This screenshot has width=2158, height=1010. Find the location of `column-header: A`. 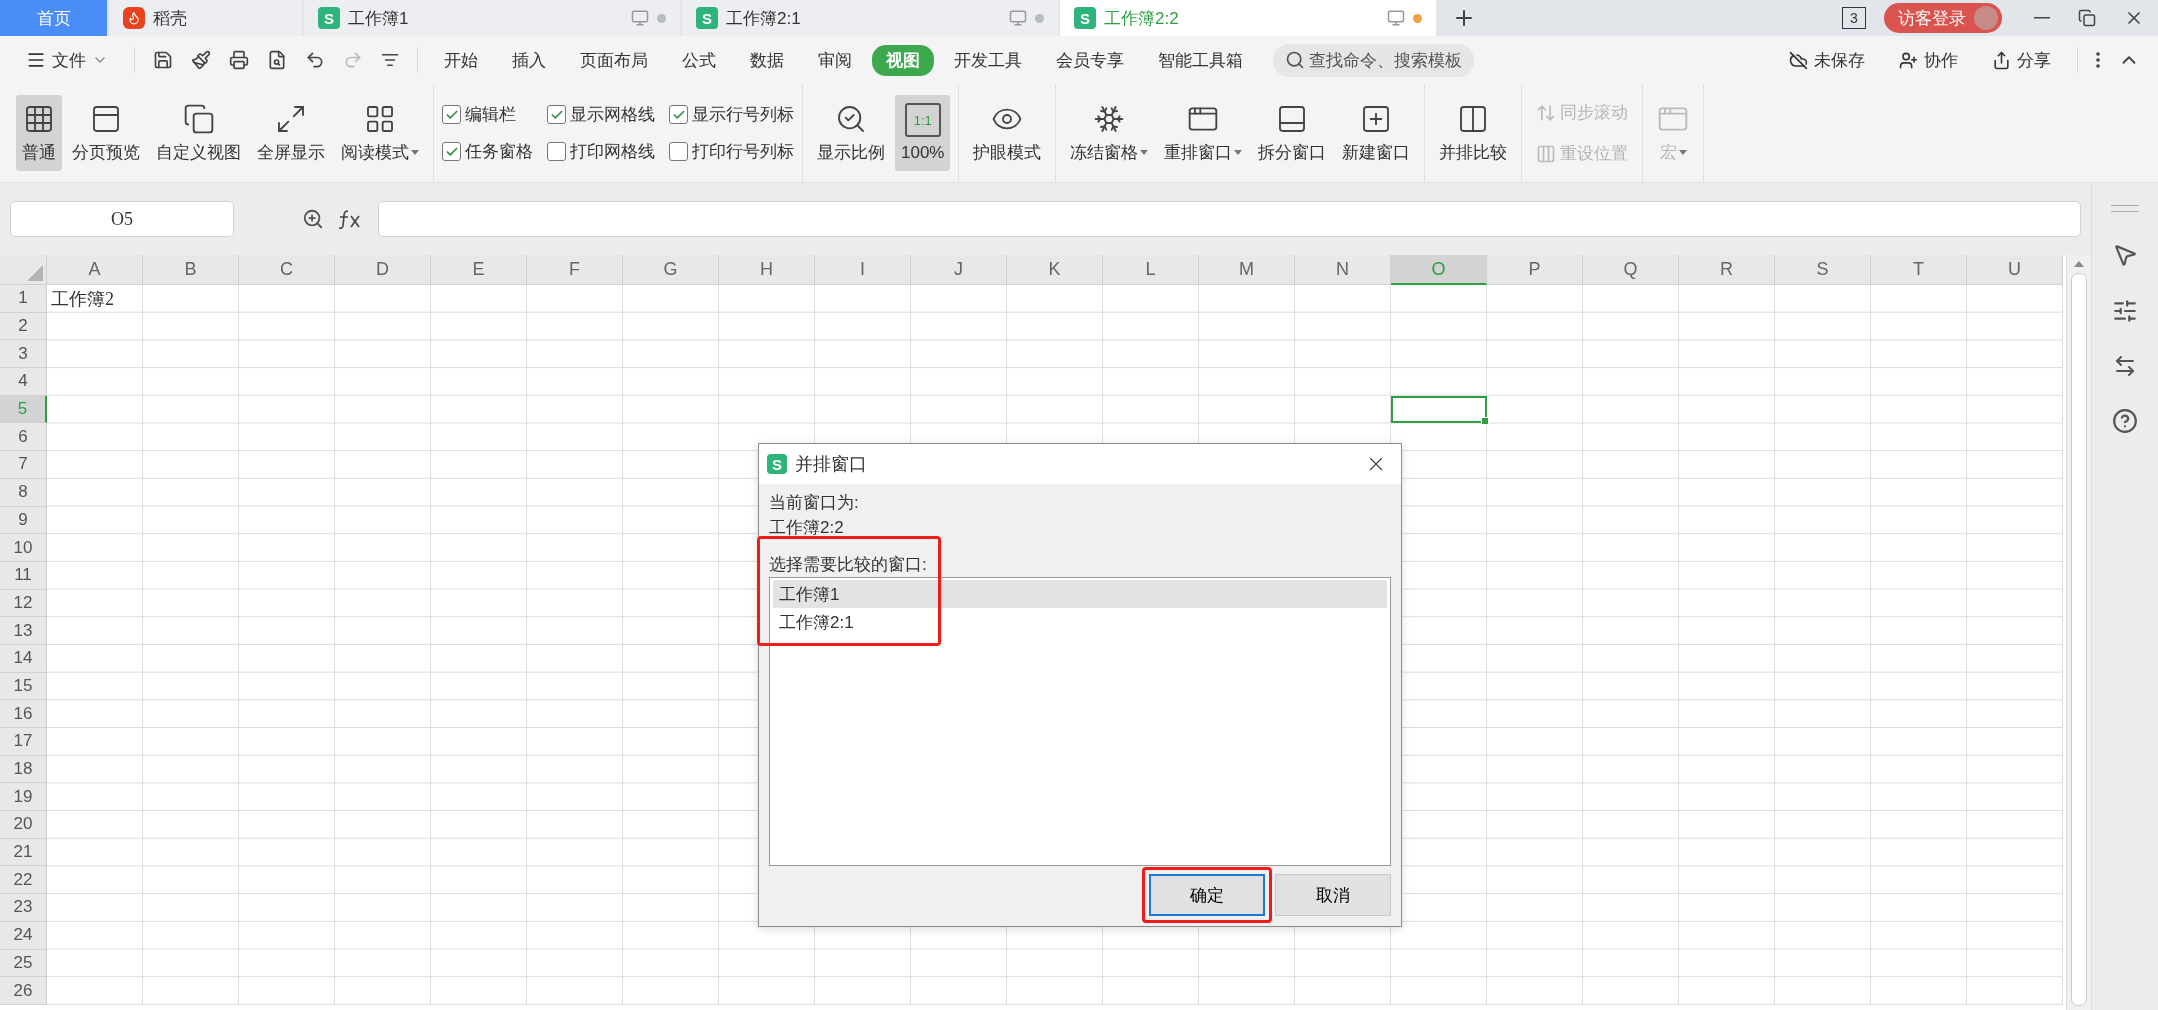

column-header: A is located at coordinates (95, 270).